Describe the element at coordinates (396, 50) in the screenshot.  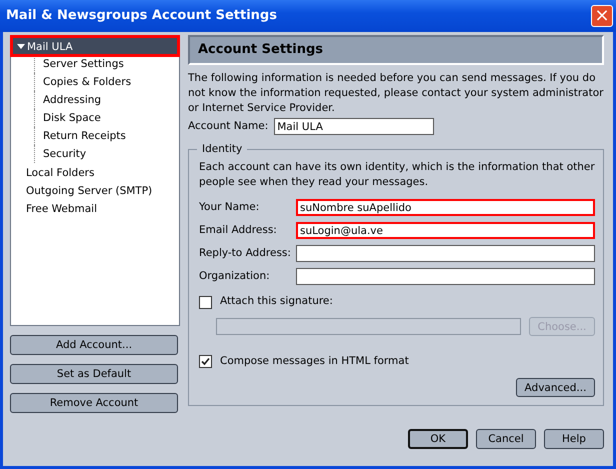
I see `panel-header: Account Settings` at that location.